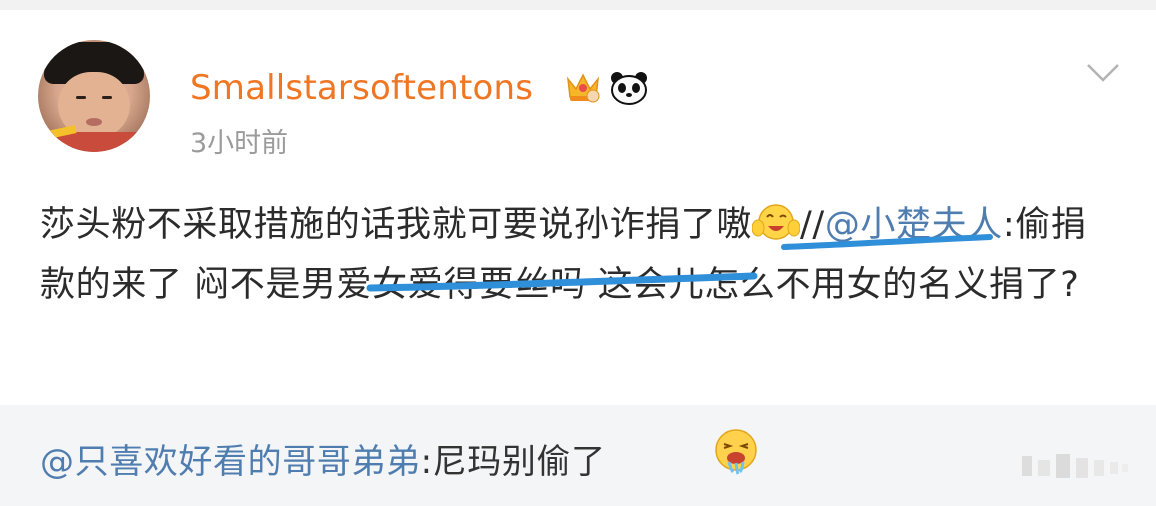  What do you see at coordinates (230, 462) in the screenshot?
I see `repost-mention-link: @只喜欢好看的哥哥弟弟` at bounding box center [230, 462].